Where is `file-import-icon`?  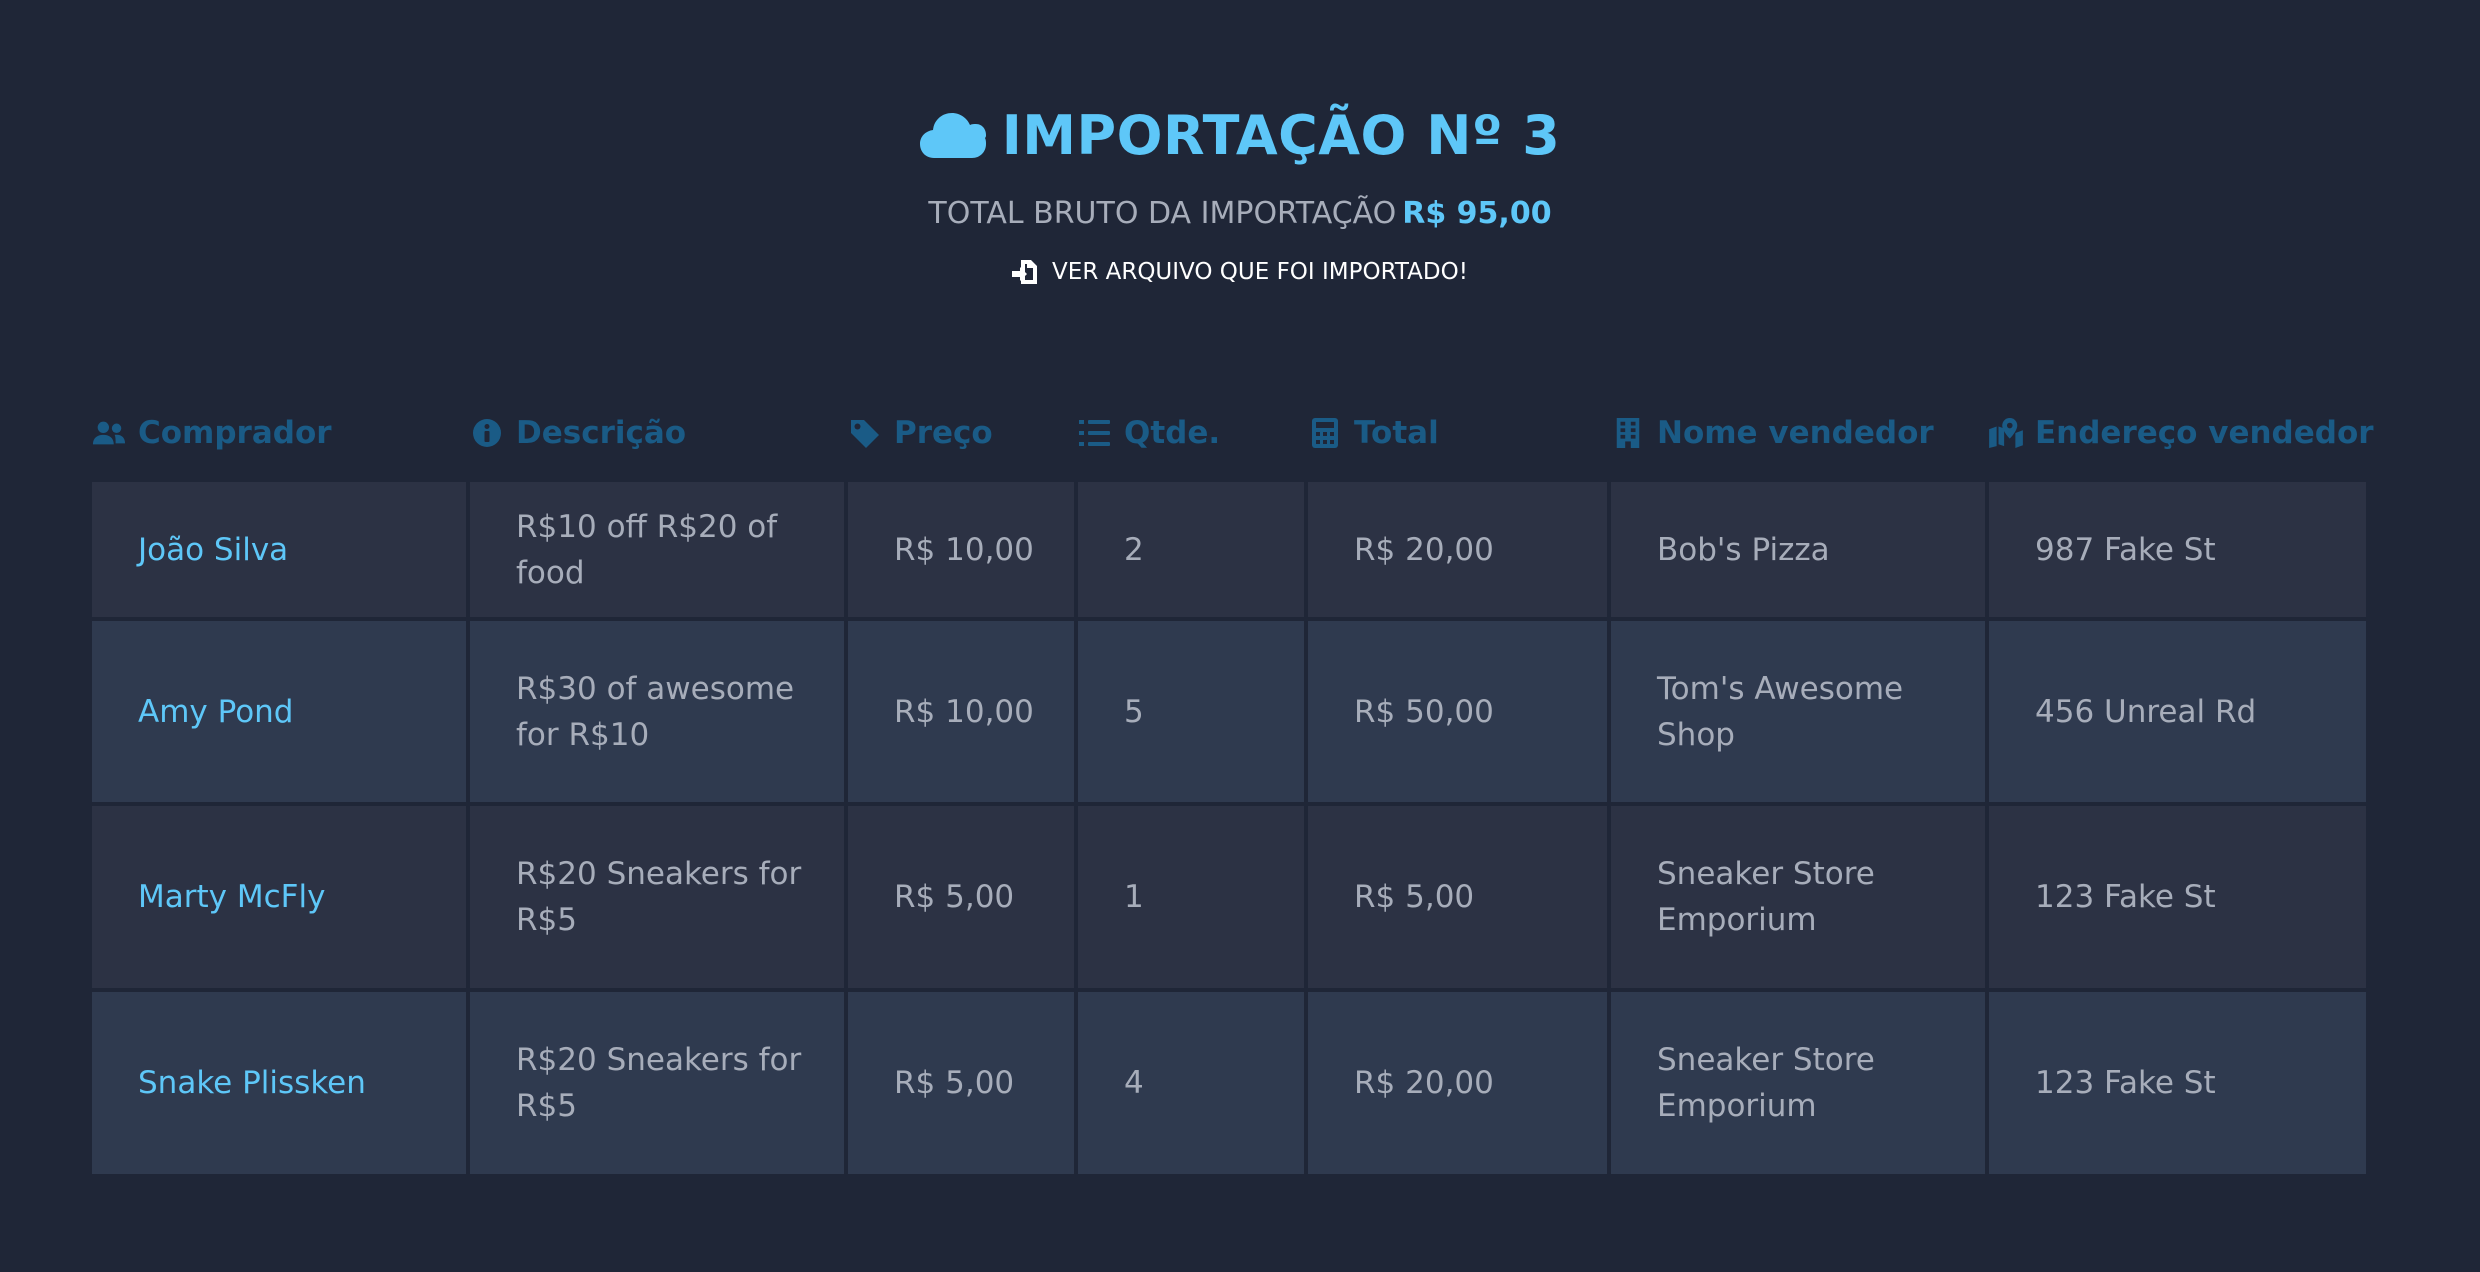
file-import-icon is located at coordinates (1025, 272).